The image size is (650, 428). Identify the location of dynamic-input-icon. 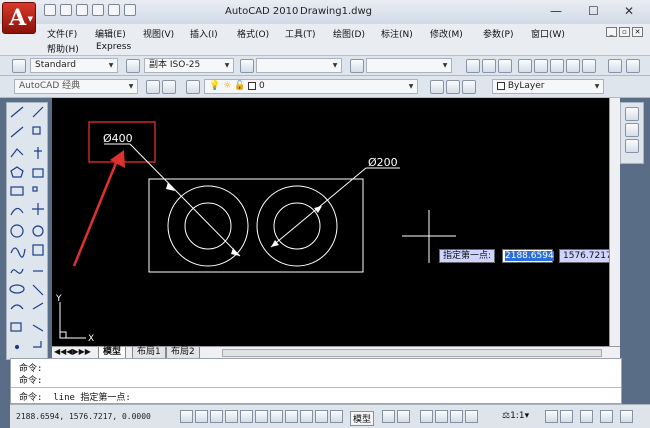
(321, 416).